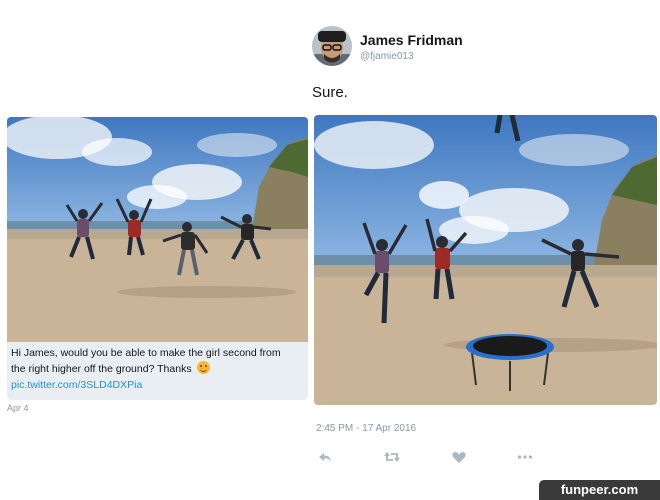 This screenshot has height=500, width=660. Describe the element at coordinates (411, 40) in the screenshot. I see `author-name: James Fridman` at that location.